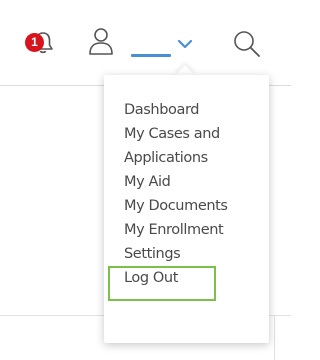 The height and width of the screenshot is (360, 320). What do you see at coordinates (176, 230) in the screenshot?
I see `menu-item-my-enrollment: My Enrollment` at bounding box center [176, 230].